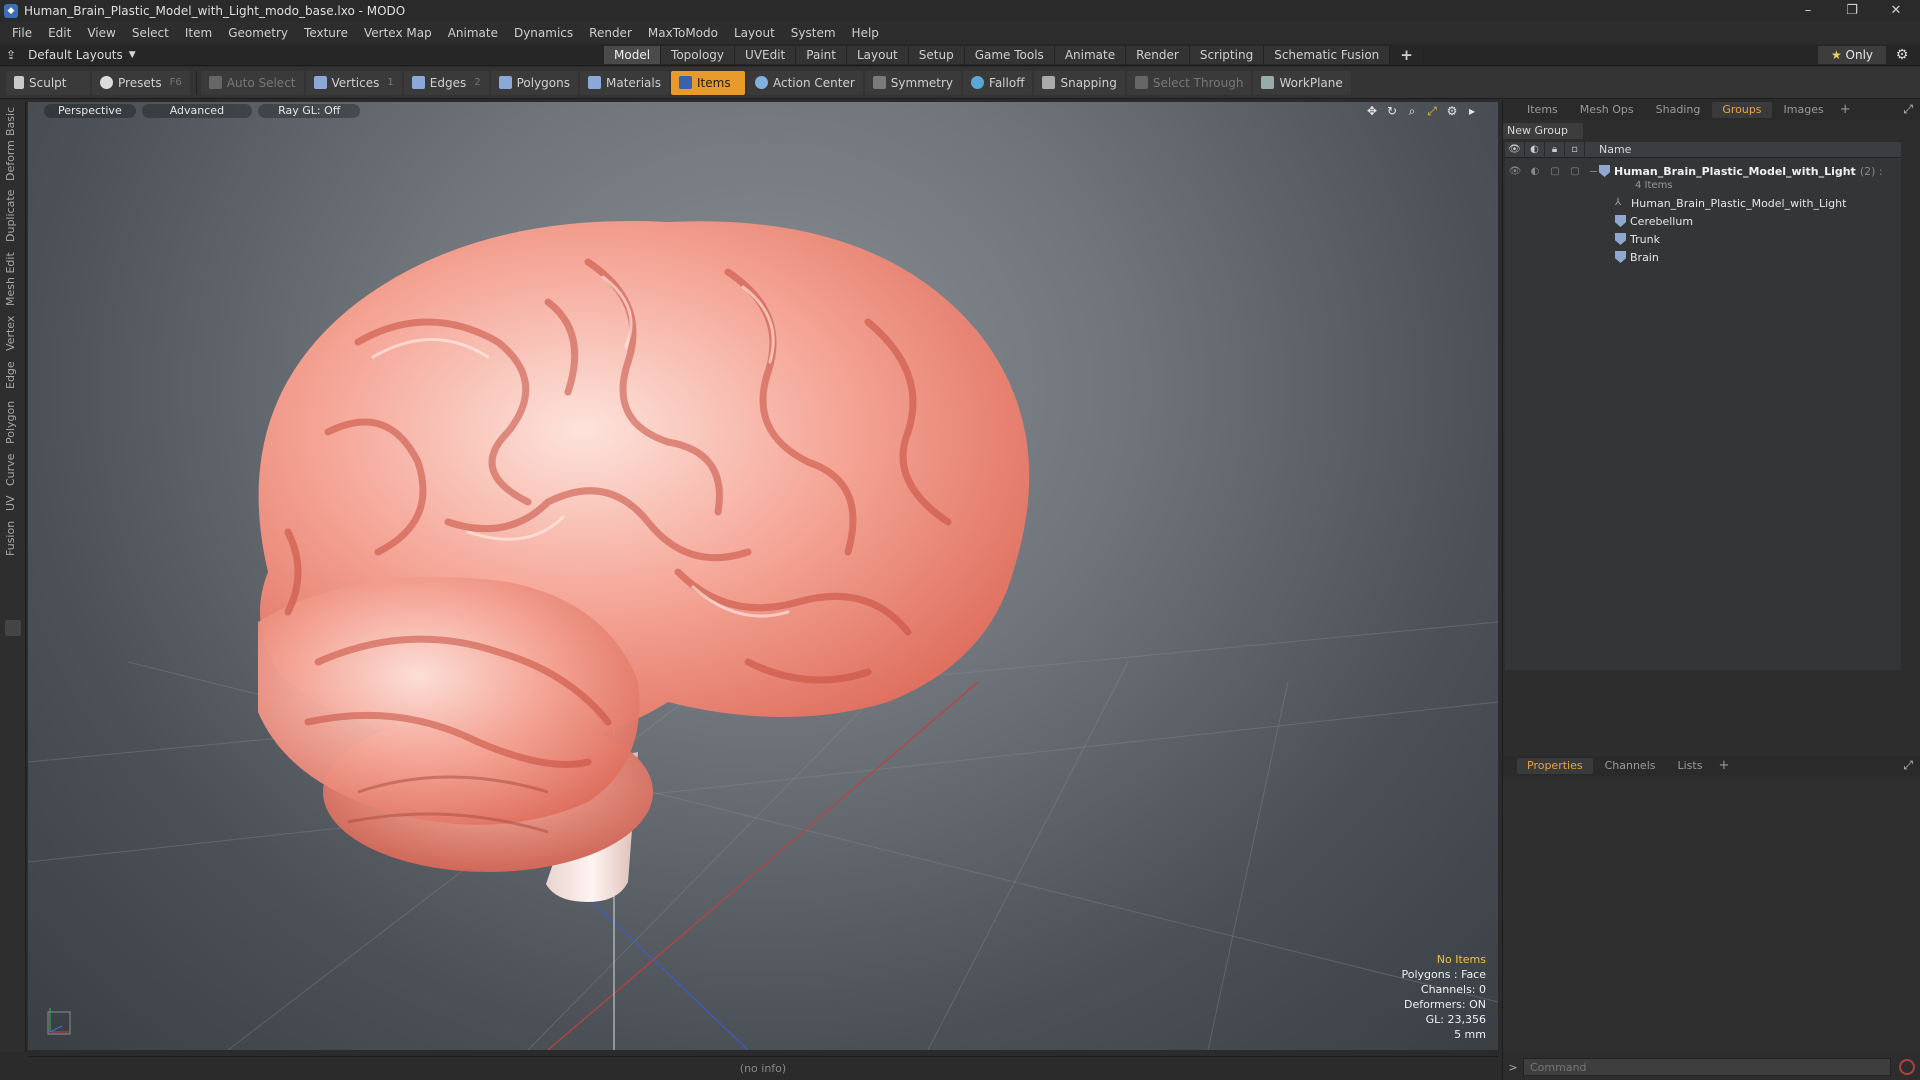  I want to click on menu-texture: Texture, so click(326, 33).